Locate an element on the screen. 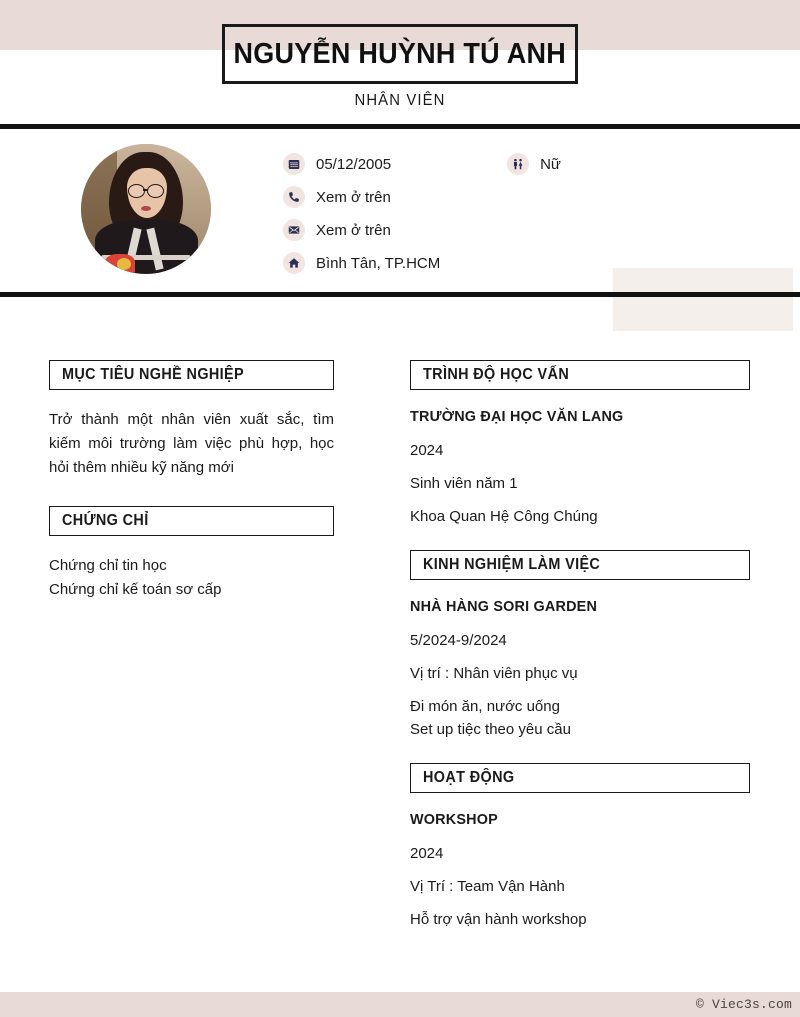 The image size is (800, 1017). email-value: Xem ở trên is located at coordinates (353, 230).